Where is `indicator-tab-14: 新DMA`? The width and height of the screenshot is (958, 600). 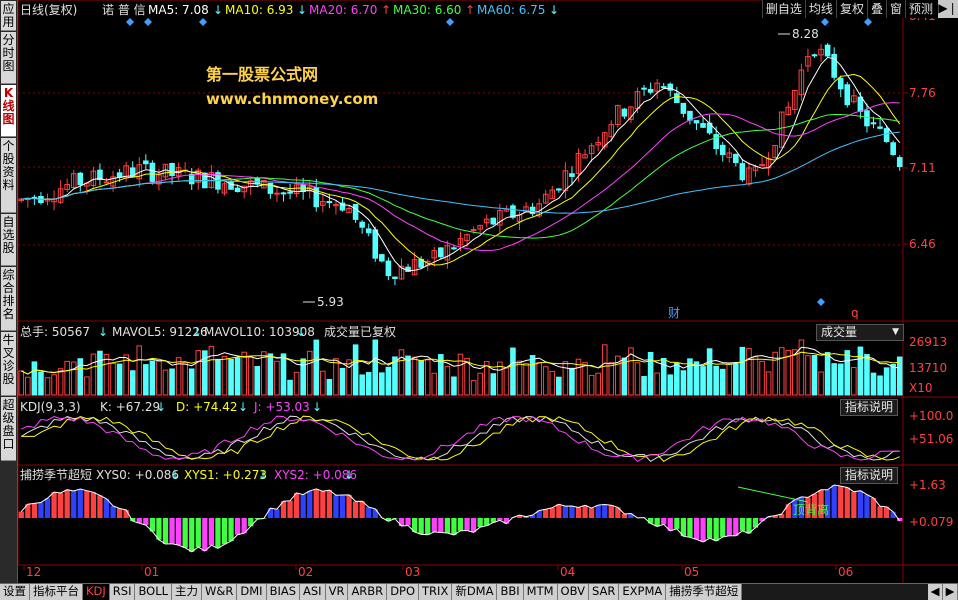
indicator-tab-14: 新DMA is located at coordinates (474, 592).